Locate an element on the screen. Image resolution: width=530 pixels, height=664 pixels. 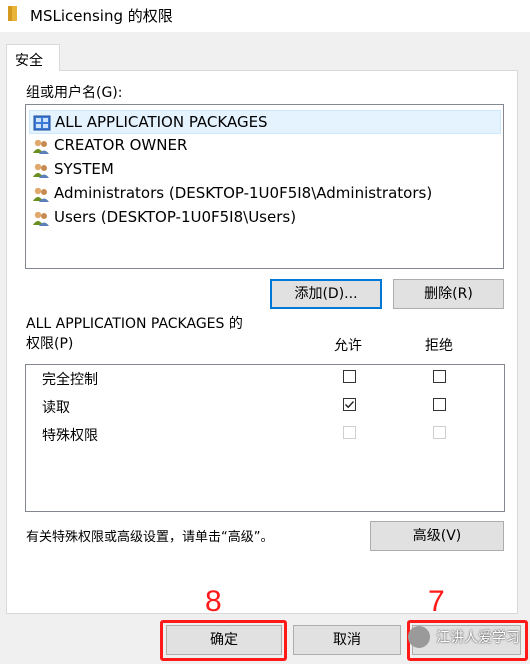
full-control-allow-checkbox is located at coordinates (349, 376).